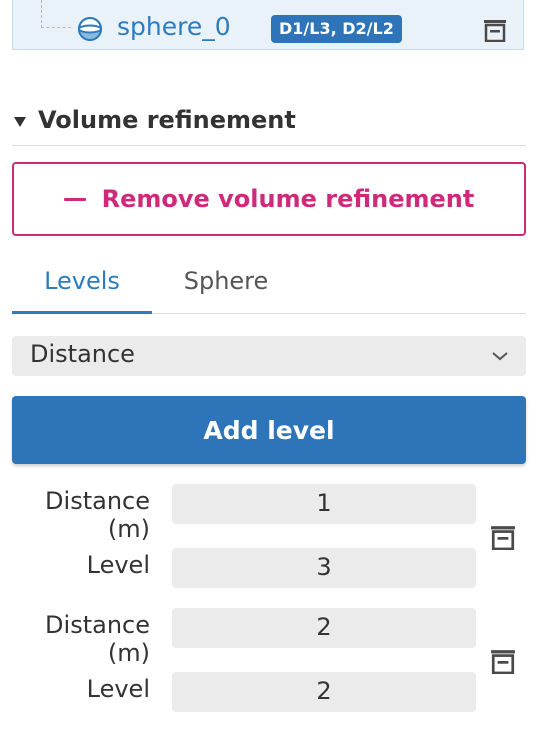 The height and width of the screenshot is (732, 538). What do you see at coordinates (167, 120) in the screenshot?
I see `section-title: Volume refinement` at bounding box center [167, 120].